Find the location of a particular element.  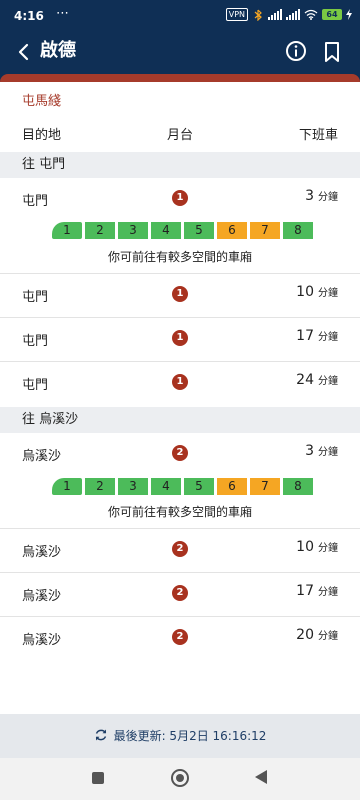

refresh-icon is located at coordinates (101, 735).